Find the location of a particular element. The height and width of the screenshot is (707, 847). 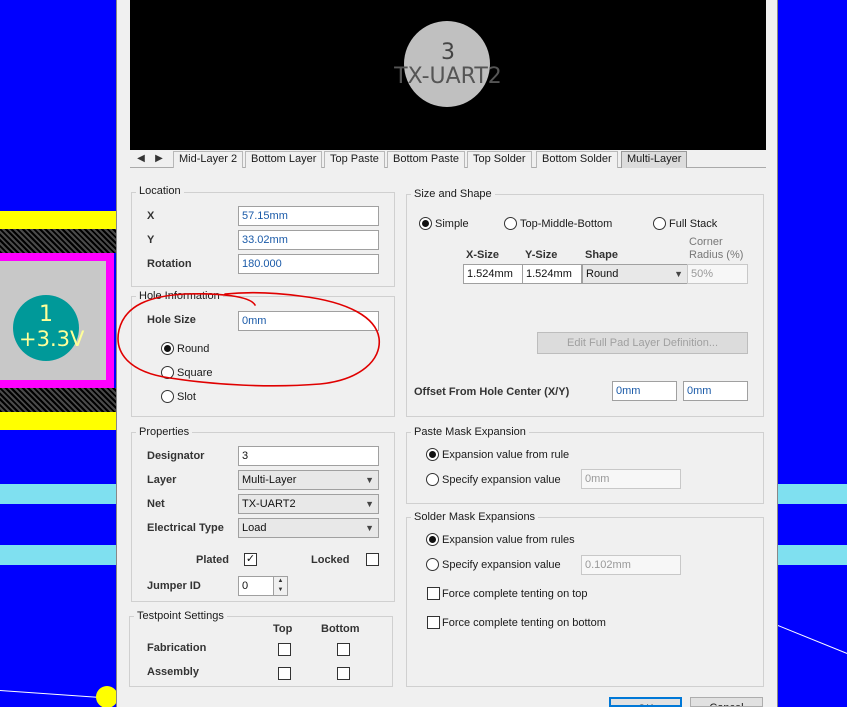

x-size-field: 1.524mm is located at coordinates (493, 274).